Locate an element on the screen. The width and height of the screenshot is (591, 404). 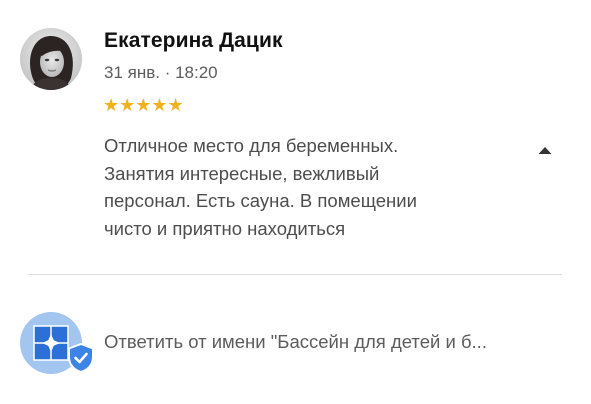
verified-badge-icon is located at coordinates (81, 358).